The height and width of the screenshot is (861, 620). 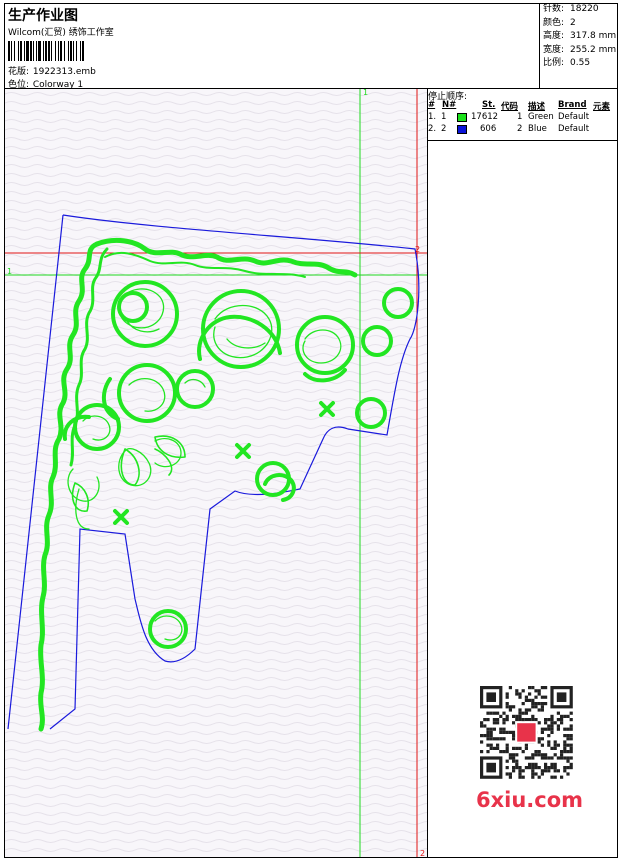 I want to click on color-swatch-blue, so click(x=462, y=129).